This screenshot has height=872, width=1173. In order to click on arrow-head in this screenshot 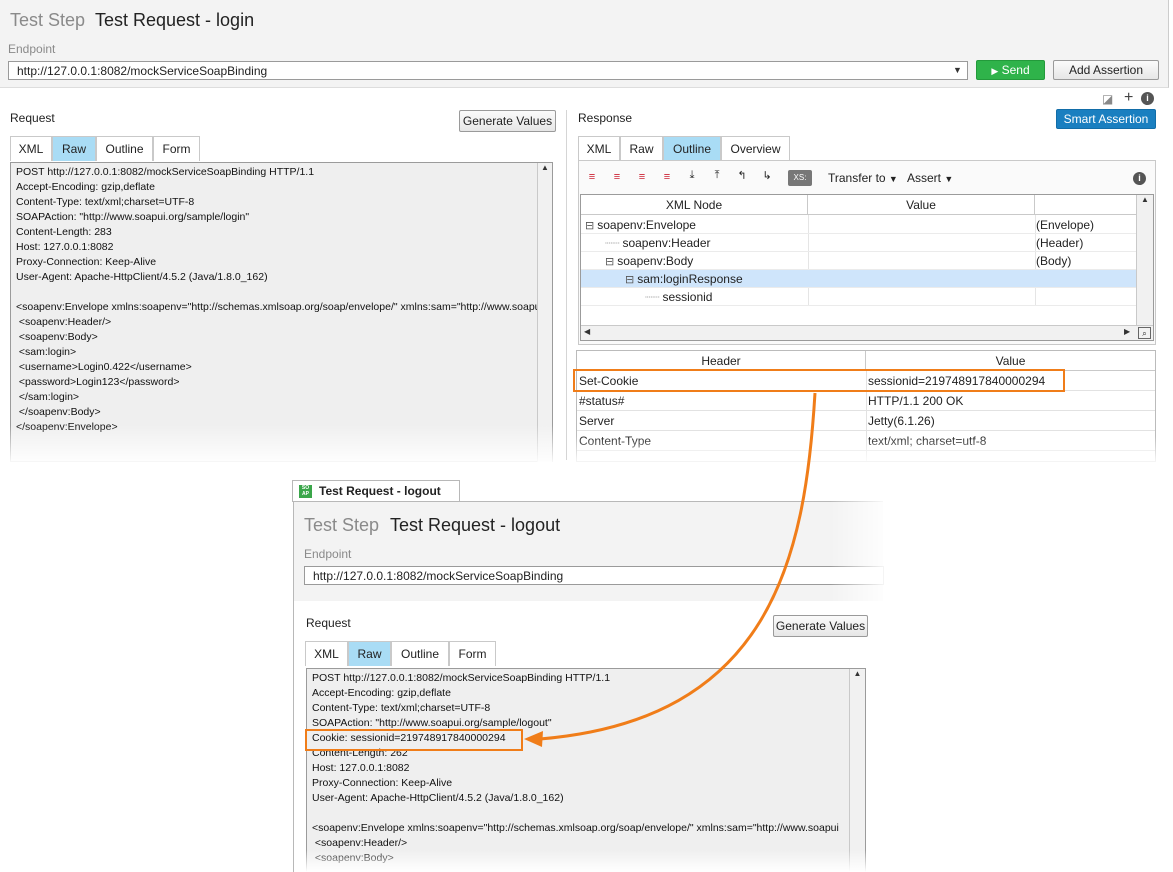, I will do `click(533, 739)`.